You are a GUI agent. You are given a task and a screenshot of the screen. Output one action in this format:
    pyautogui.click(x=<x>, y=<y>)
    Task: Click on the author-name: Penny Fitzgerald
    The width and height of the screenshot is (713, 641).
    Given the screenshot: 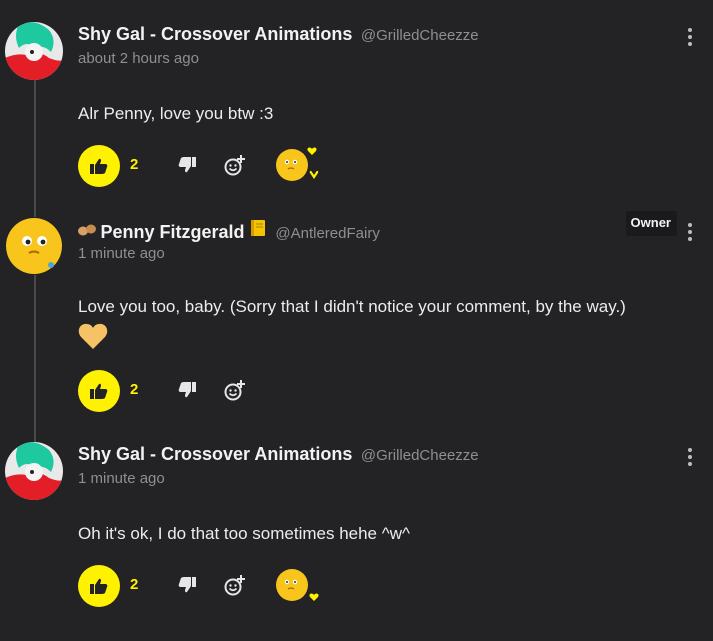 What is the action you would take?
    pyautogui.click(x=172, y=232)
    